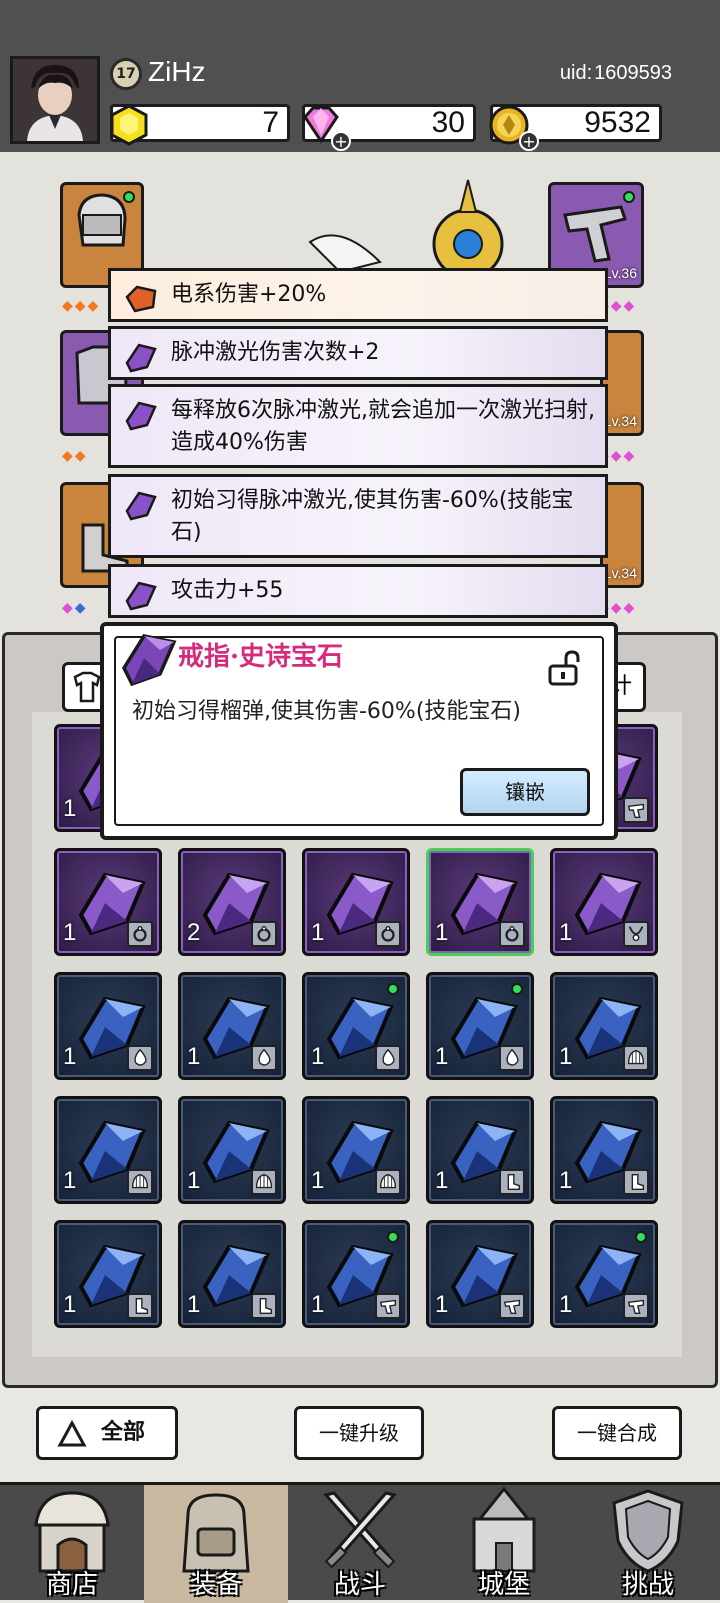 Image resolution: width=720 pixels, height=1603 pixels. Describe the element at coordinates (177, 71) in the screenshot. I see `username: ZiHz` at that location.